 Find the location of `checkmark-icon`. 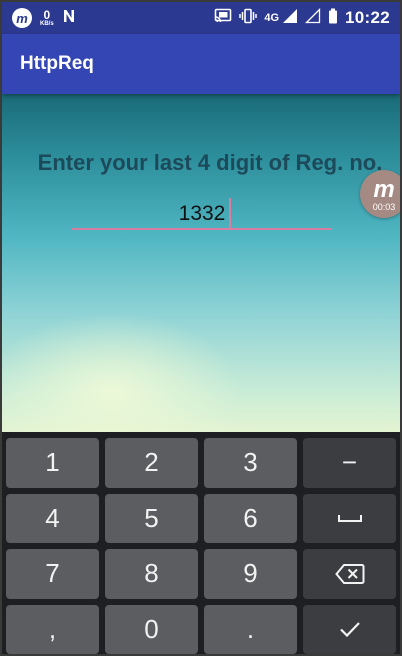

checkmark-icon is located at coordinates (350, 629).